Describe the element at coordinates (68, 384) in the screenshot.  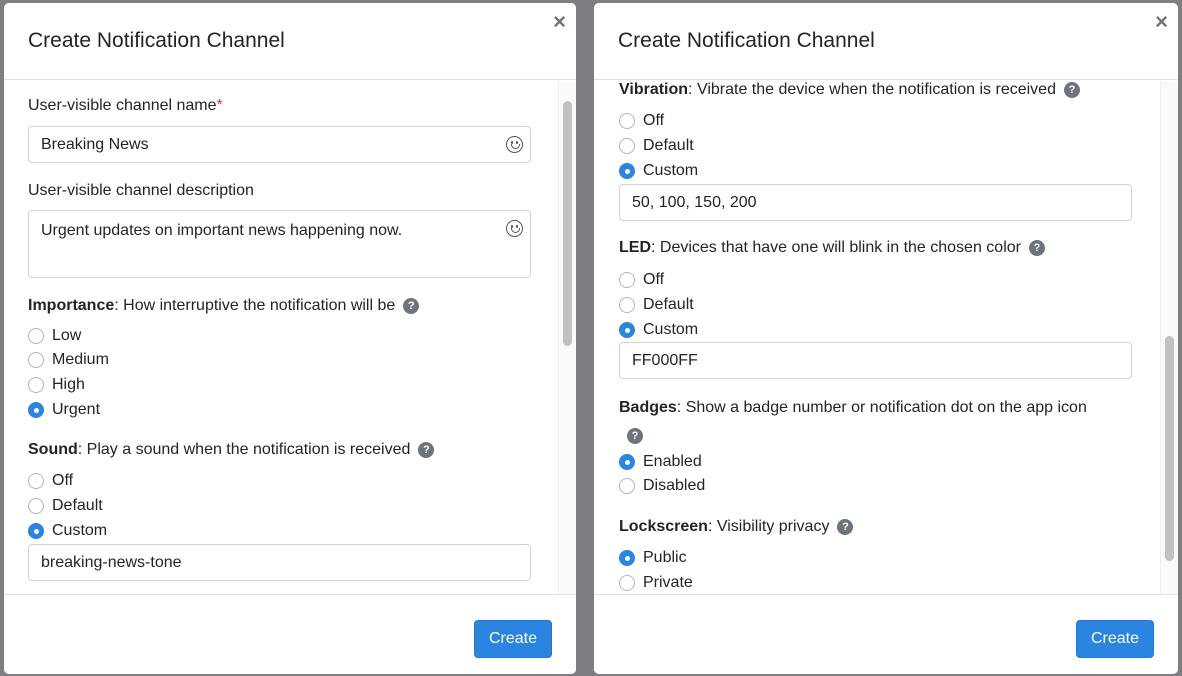
I see `radio-label: High` at that location.